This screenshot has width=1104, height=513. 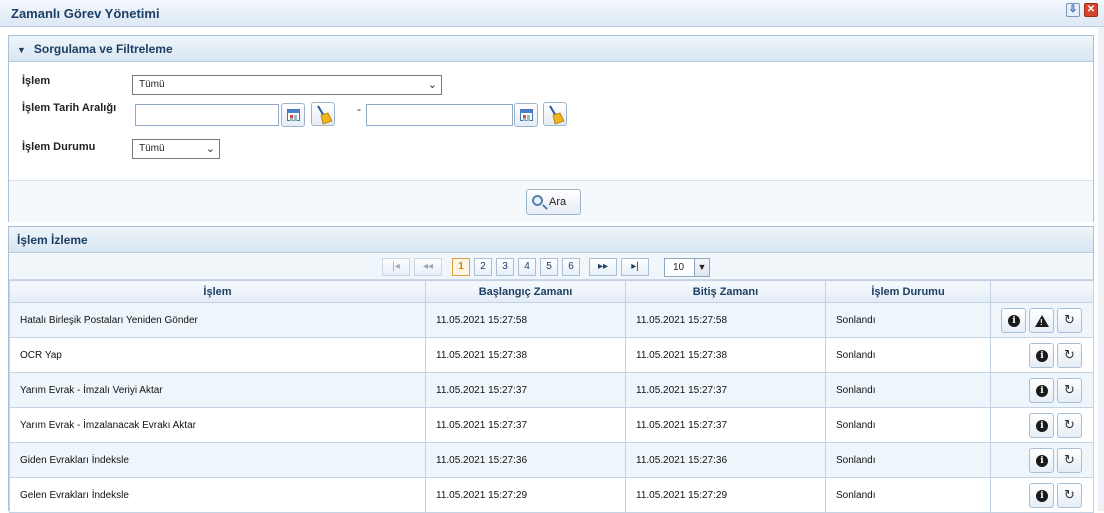 What do you see at coordinates (687, 267) in the screenshot?
I see `page-size-select: 10 ▼` at bounding box center [687, 267].